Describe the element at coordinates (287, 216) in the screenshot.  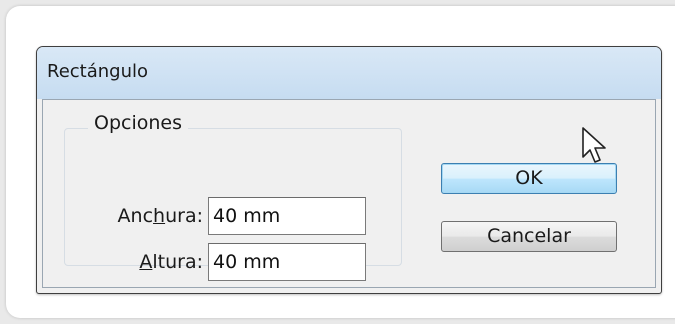
I see `width-input` at that location.